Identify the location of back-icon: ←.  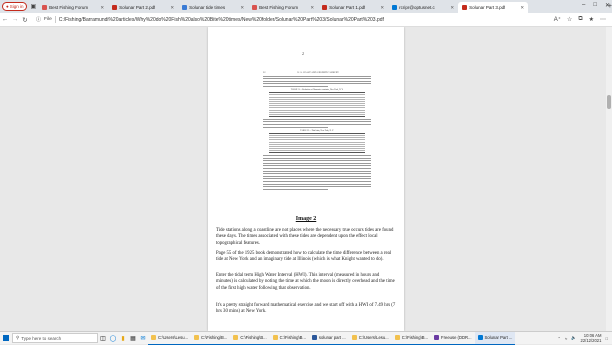
(5, 19).